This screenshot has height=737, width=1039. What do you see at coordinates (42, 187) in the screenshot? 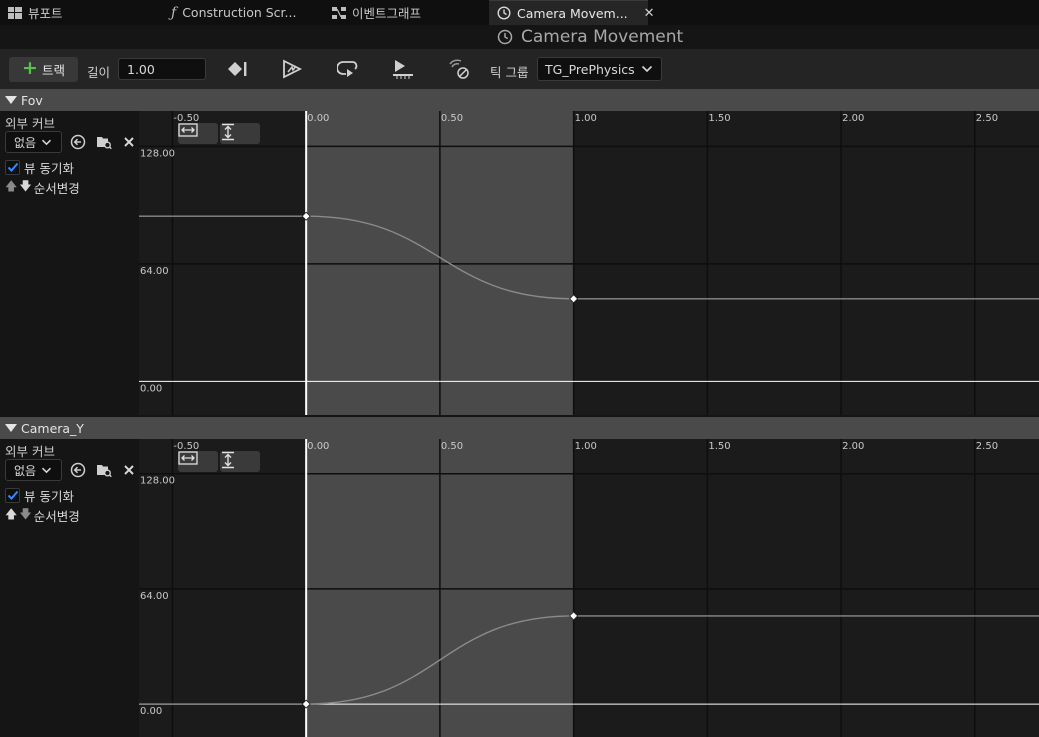
I see `reorder-control: 🡅 🡇 순서변경` at bounding box center [42, 187].